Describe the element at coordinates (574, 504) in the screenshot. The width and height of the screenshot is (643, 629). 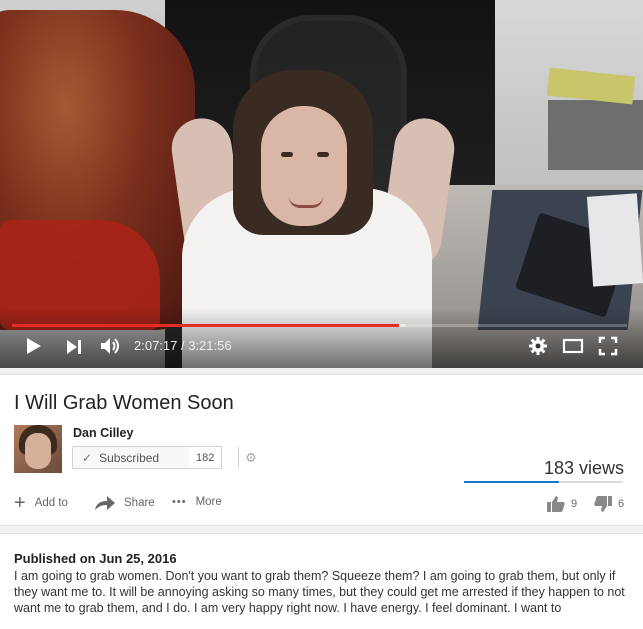
I see `like-count: 9` at that location.